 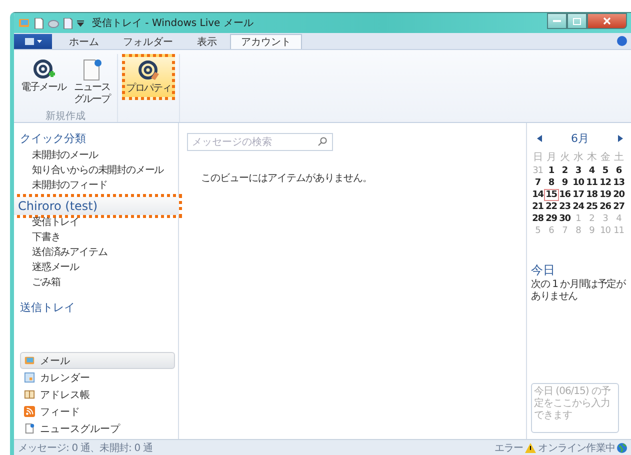 What do you see at coordinates (565, 219) in the screenshot?
I see `calendar-day: 30` at bounding box center [565, 219].